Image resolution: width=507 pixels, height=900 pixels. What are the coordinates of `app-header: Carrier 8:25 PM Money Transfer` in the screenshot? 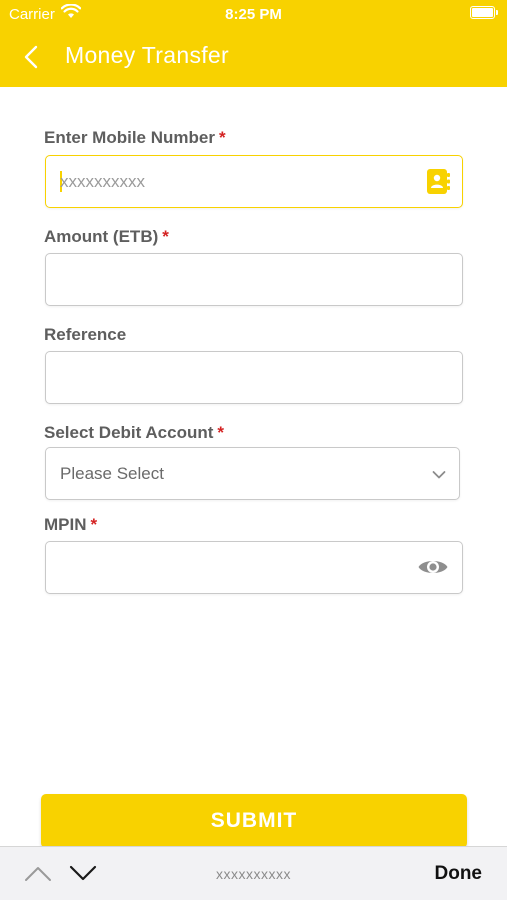 It's located at (253, 43).